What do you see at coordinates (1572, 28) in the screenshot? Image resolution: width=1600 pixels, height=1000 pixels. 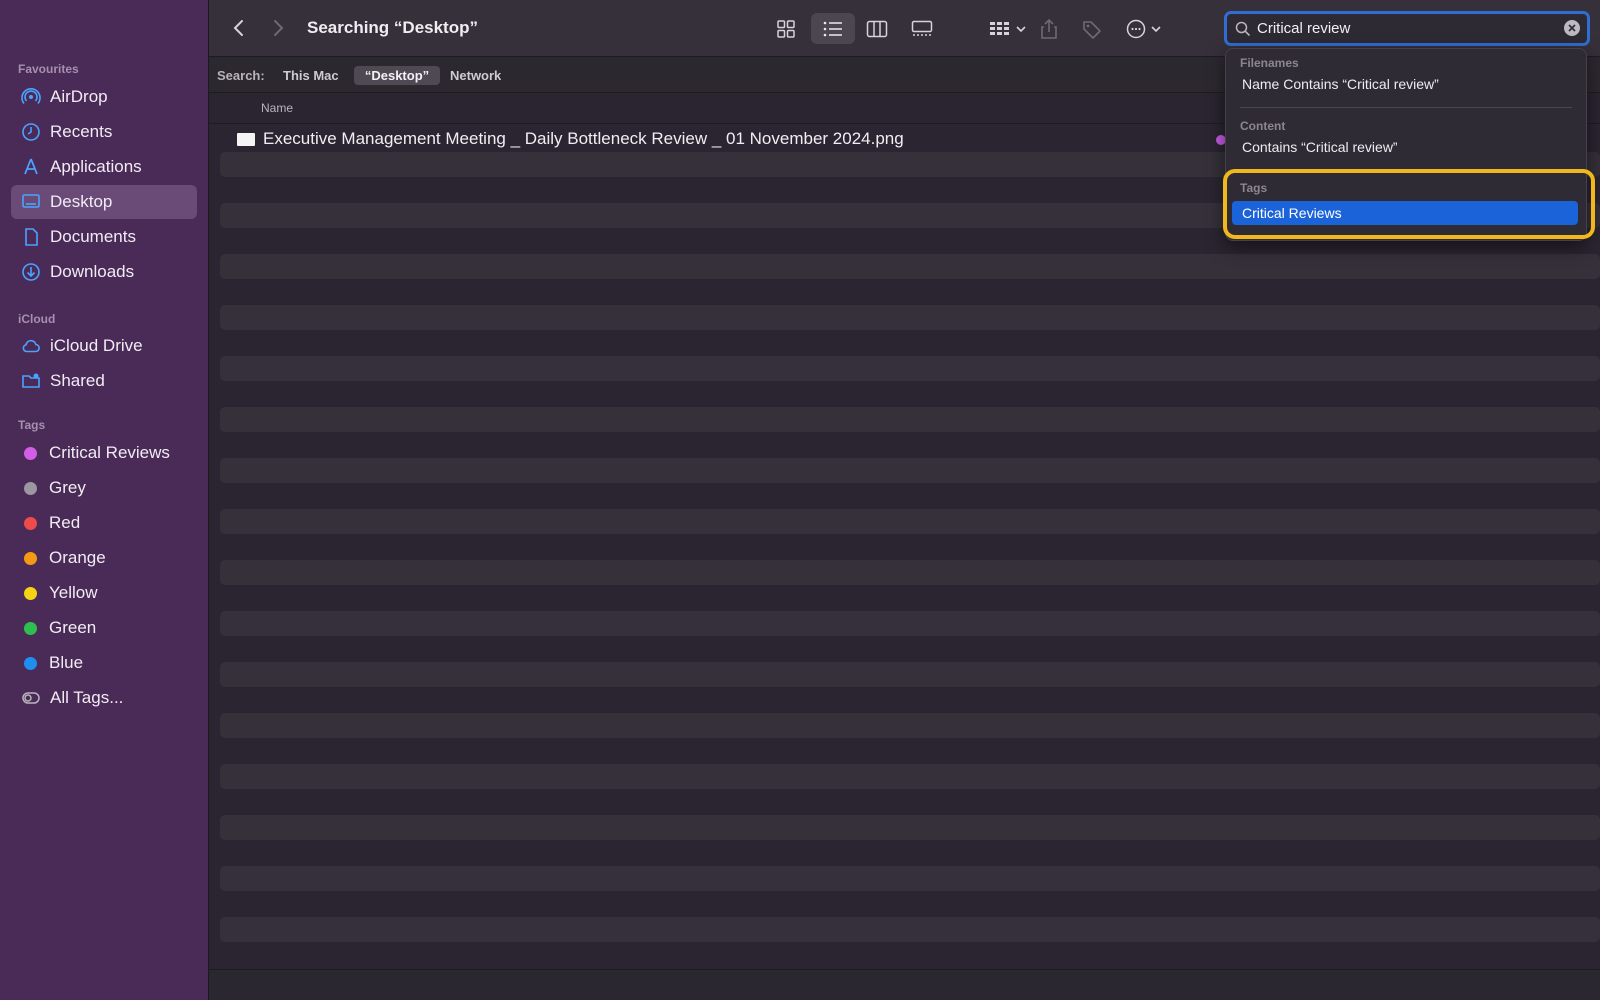 I see `clear-search-icon` at bounding box center [1572, 28].